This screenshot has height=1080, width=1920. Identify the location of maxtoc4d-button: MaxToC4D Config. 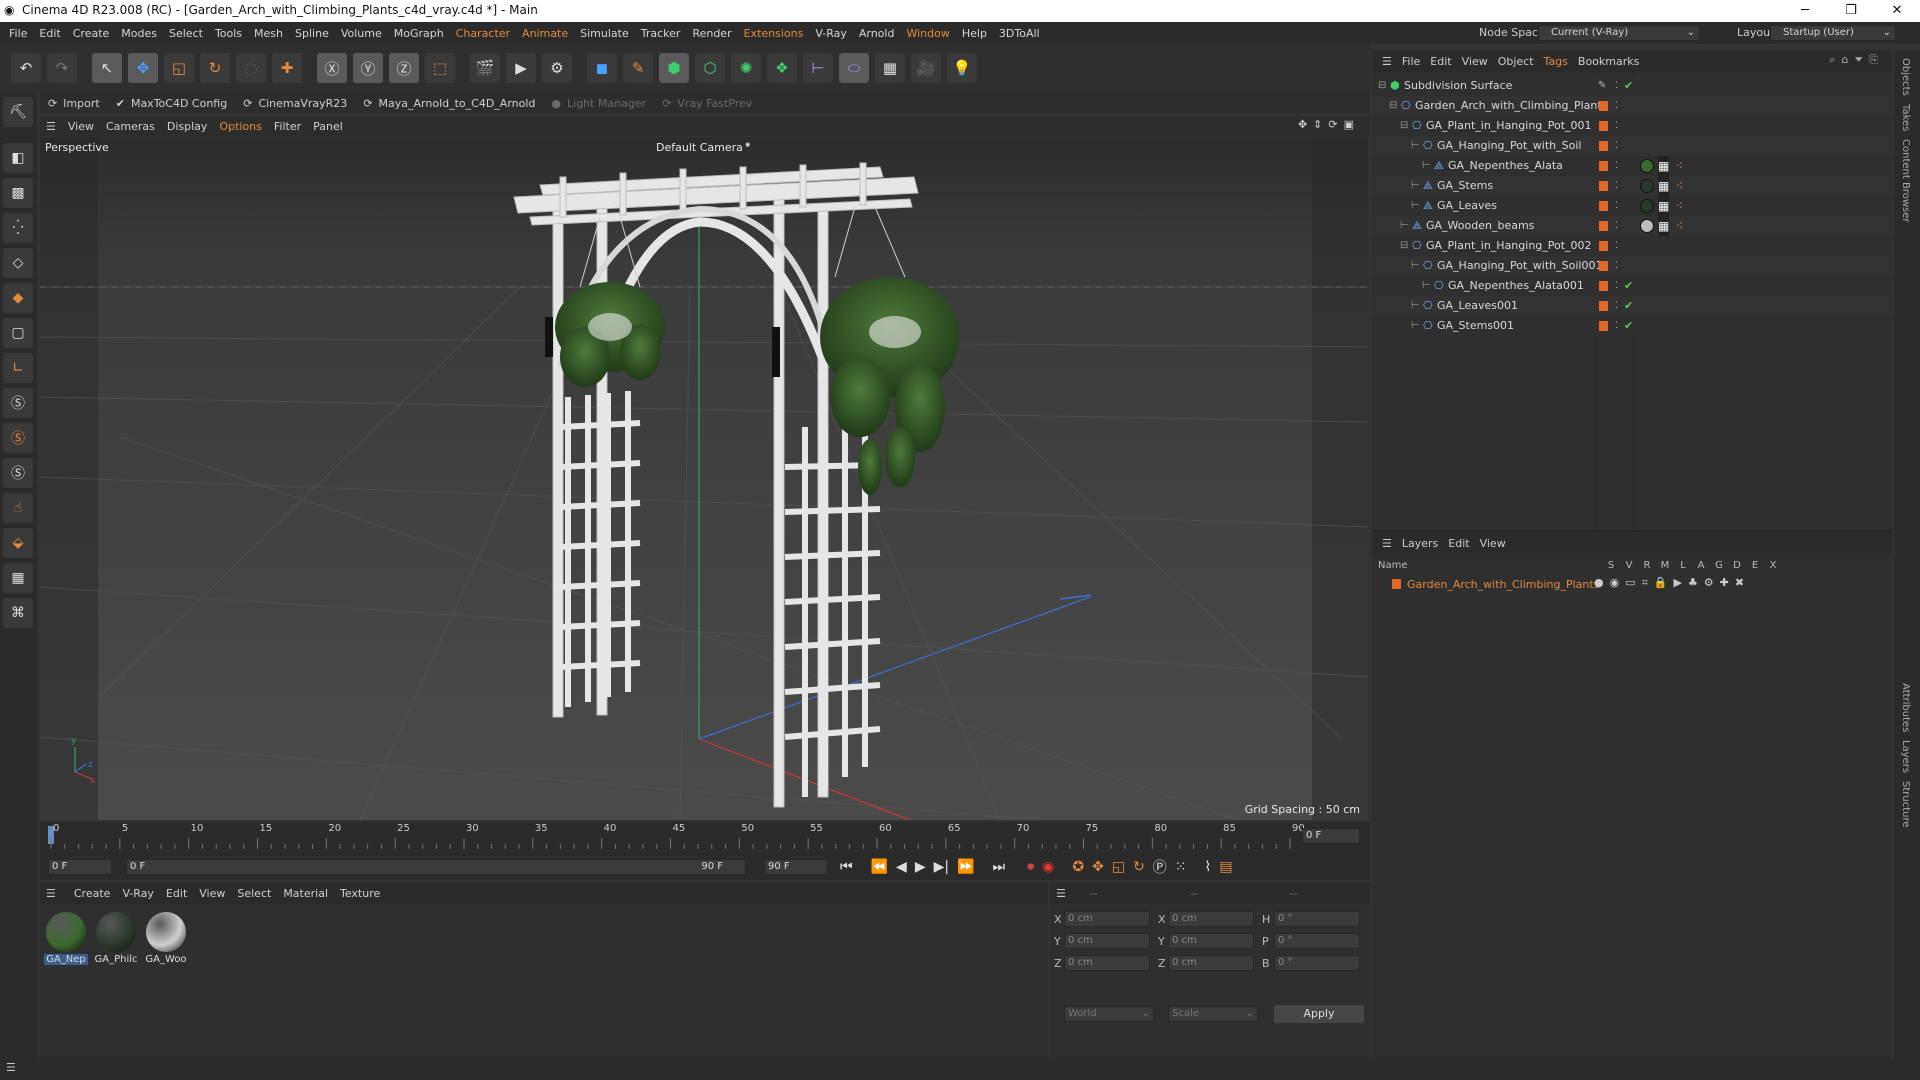
(179, 103).